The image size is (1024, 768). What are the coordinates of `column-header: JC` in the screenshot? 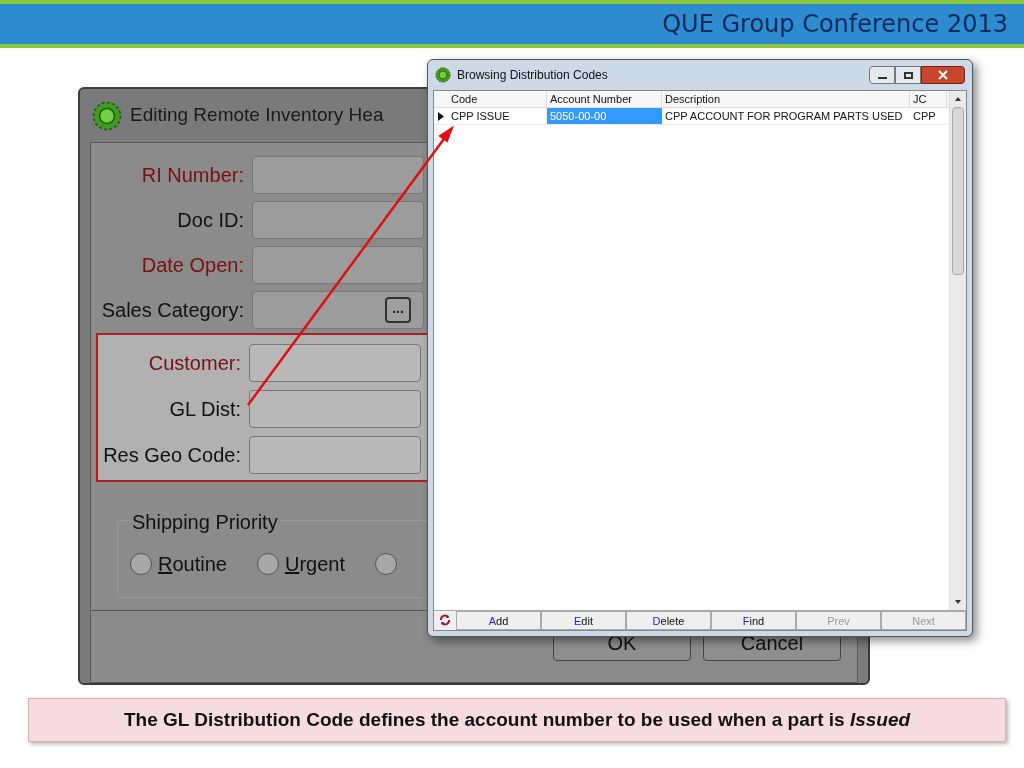 It's located at (928, 99).